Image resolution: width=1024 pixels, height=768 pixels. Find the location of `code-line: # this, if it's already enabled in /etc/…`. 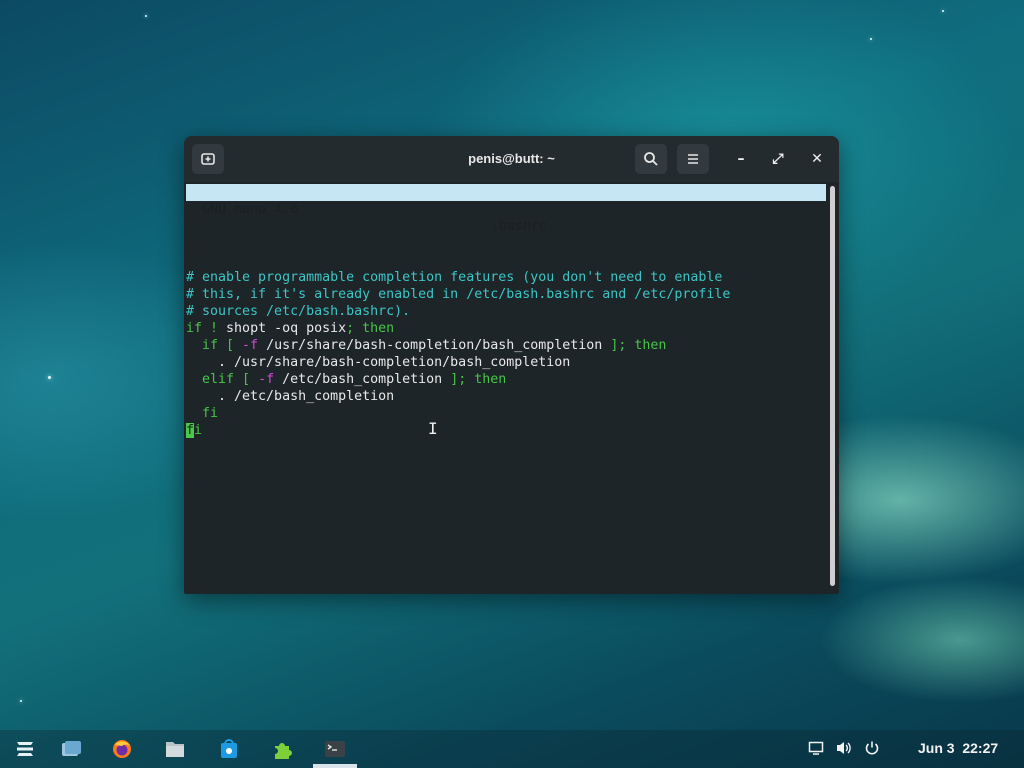

code-line: # this, if it's already enabled in /etc/… is located at coordinates (458, 294).